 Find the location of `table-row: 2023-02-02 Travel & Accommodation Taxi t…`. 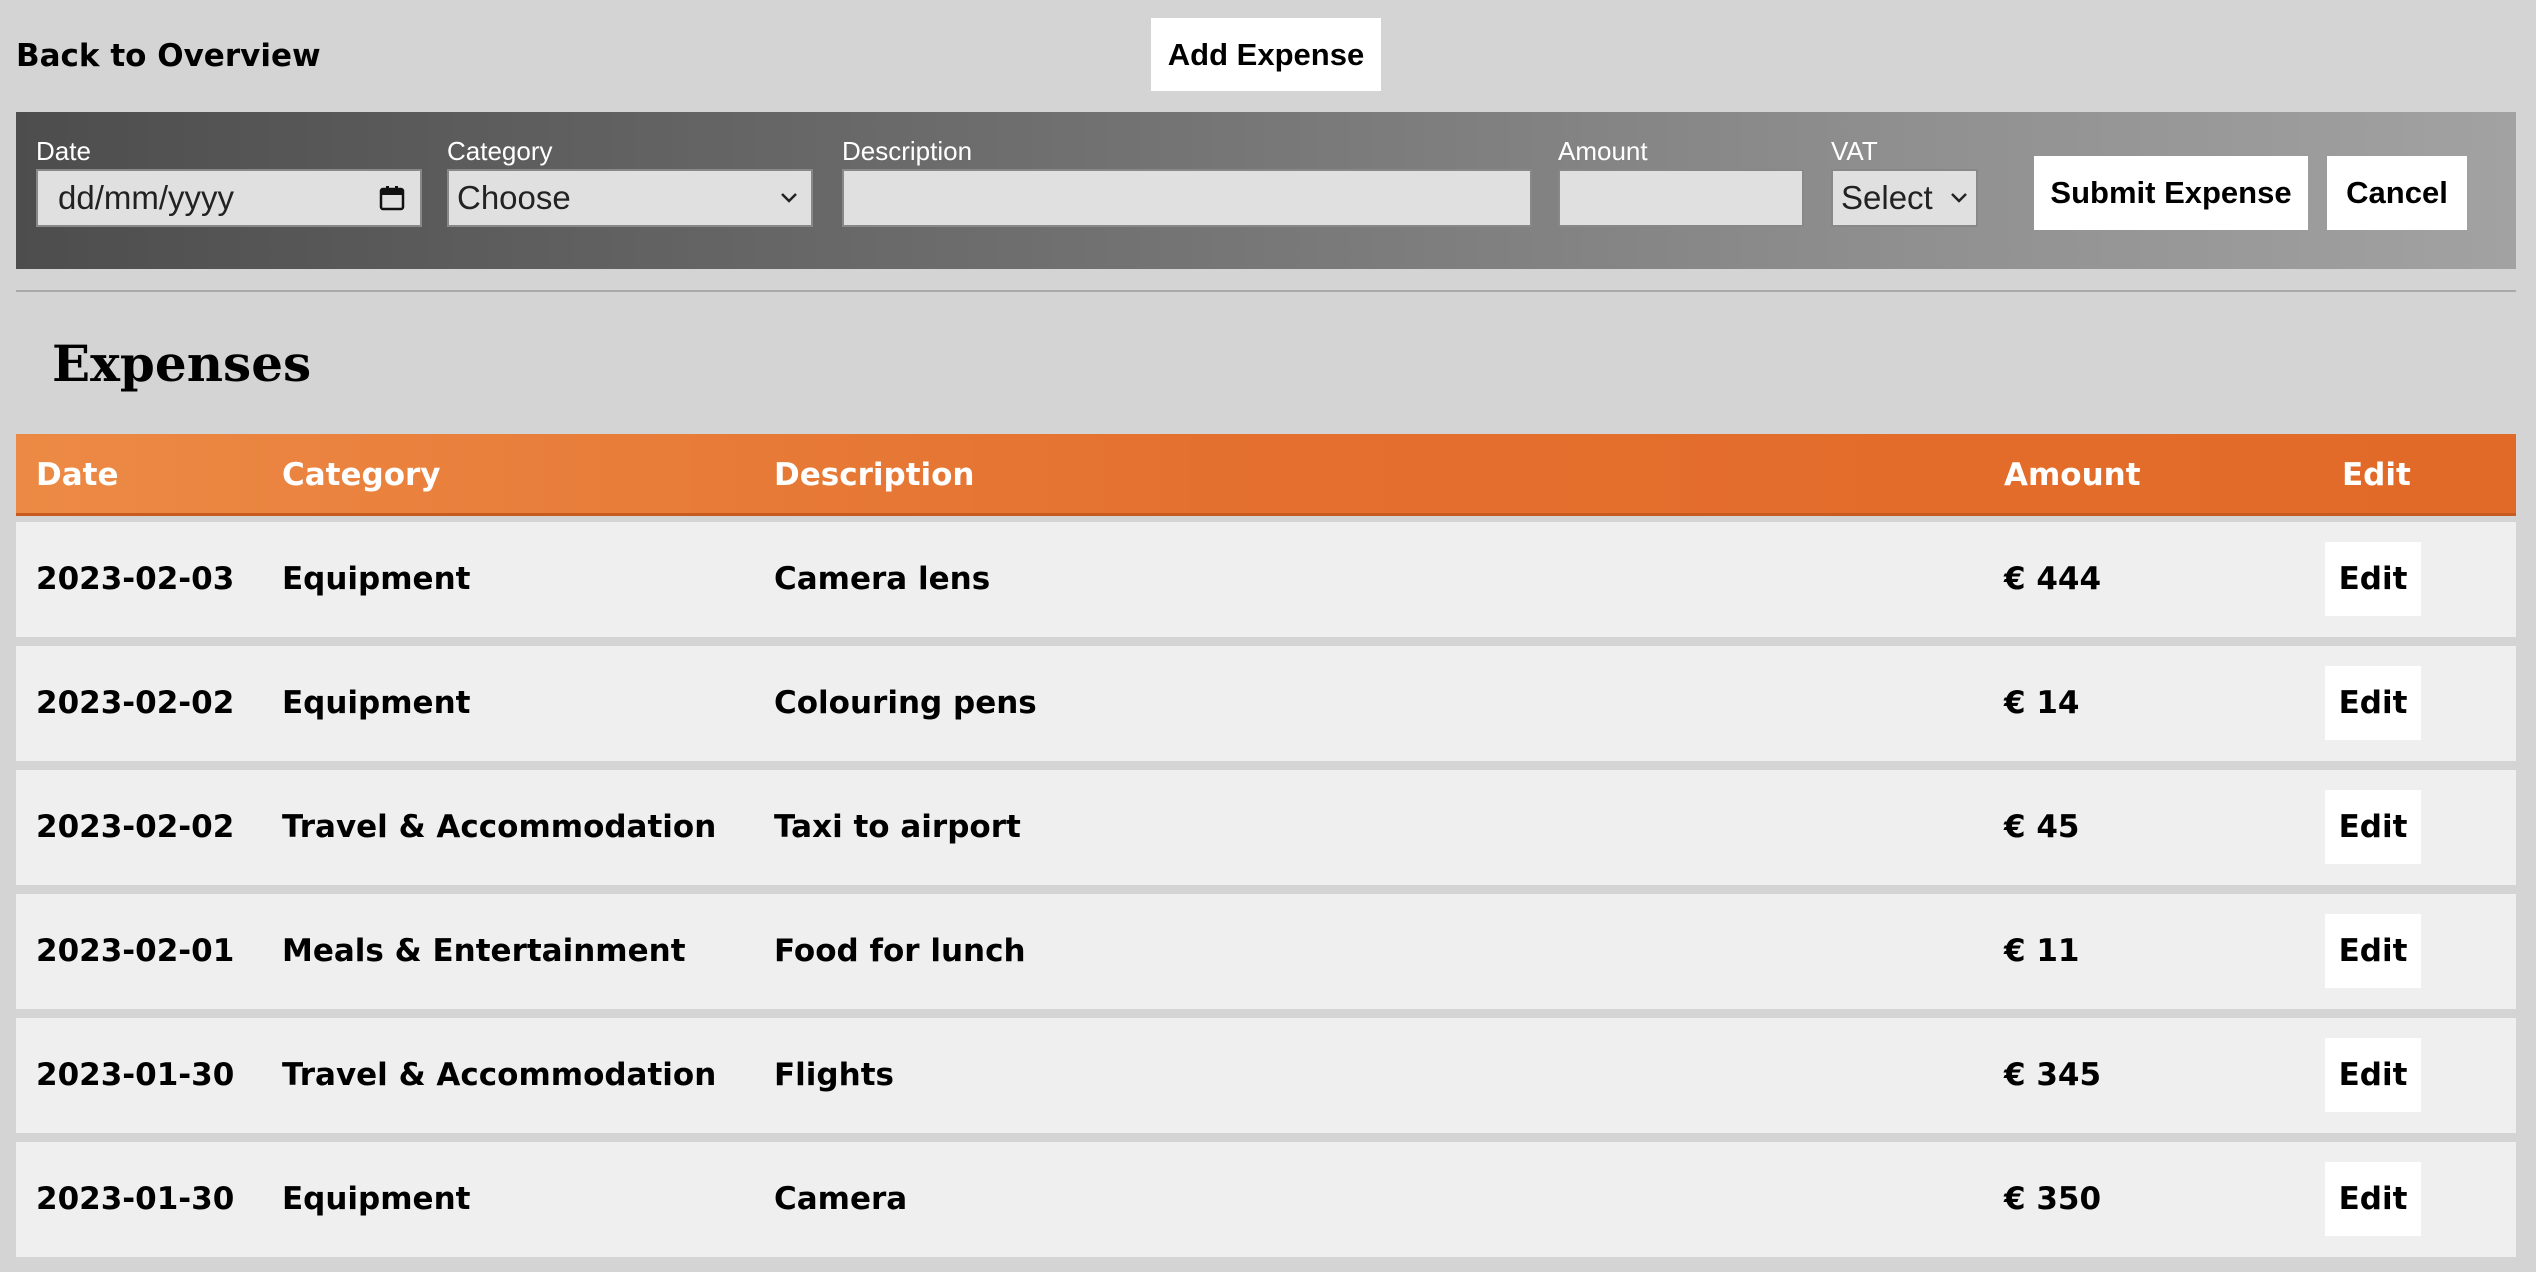

table-row: 2023-02-02 Travel & Accommodation Taxi t… is located at coordinates (1266, 827).